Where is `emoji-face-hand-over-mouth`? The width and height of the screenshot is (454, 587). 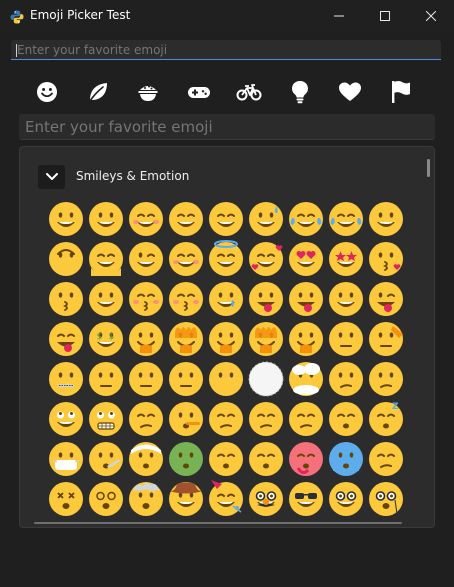
emoji-face-hand-over-mouth is located at coordinates (226, 339).